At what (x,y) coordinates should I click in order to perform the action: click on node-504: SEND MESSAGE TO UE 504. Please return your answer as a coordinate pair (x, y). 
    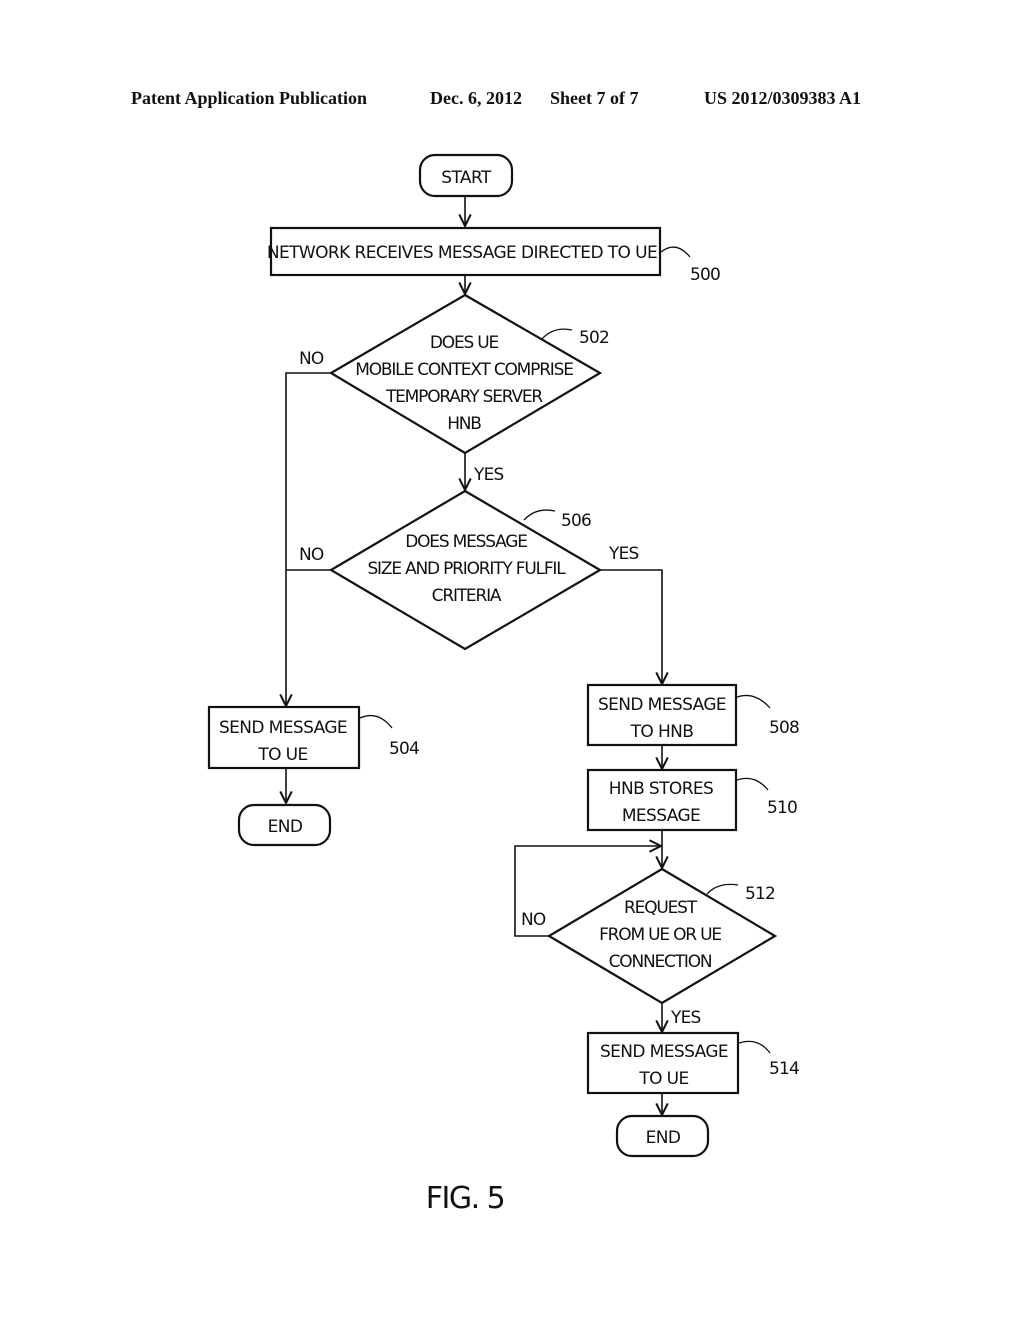
    Looking at the image, I should click on (313, 737).